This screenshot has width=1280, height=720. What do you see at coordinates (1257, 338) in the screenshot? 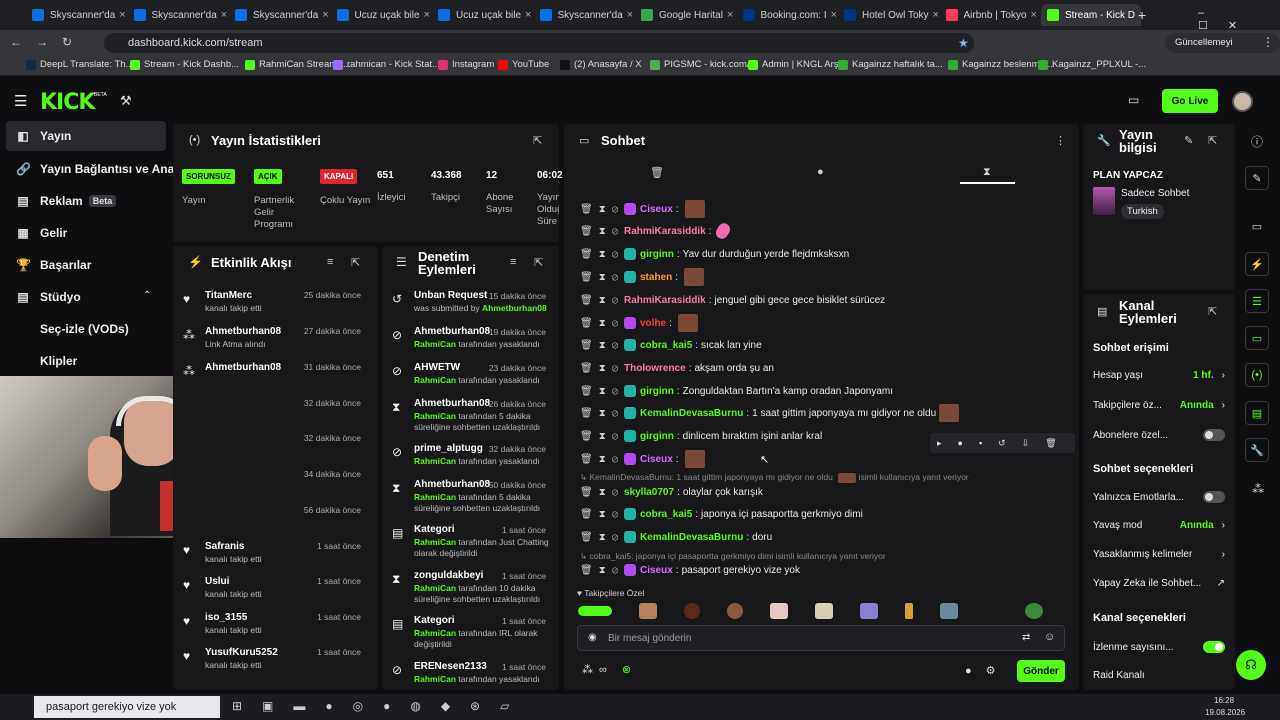
I see `chat-icon: ▭` at bounding box center [1257, 338].